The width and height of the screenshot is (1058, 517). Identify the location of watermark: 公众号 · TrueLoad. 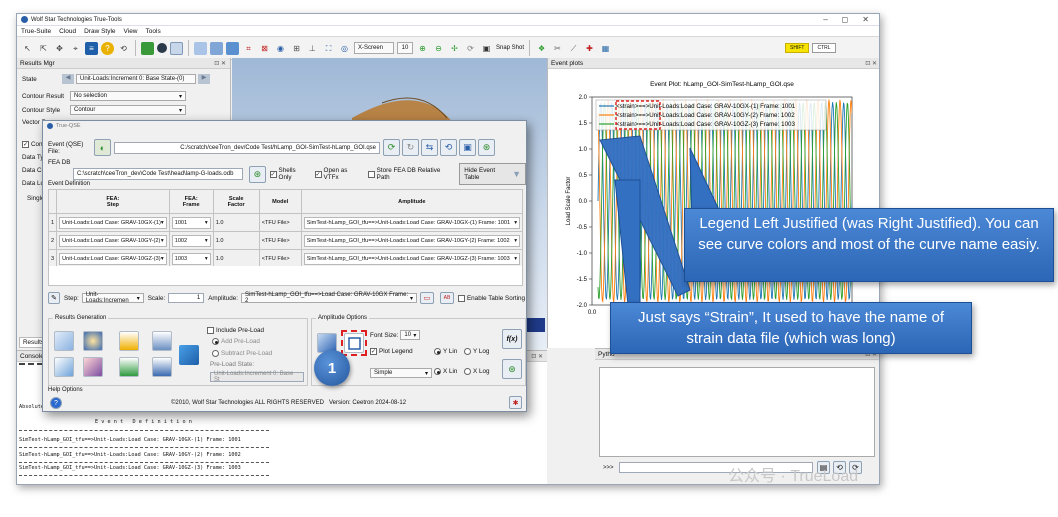
(793, 476).